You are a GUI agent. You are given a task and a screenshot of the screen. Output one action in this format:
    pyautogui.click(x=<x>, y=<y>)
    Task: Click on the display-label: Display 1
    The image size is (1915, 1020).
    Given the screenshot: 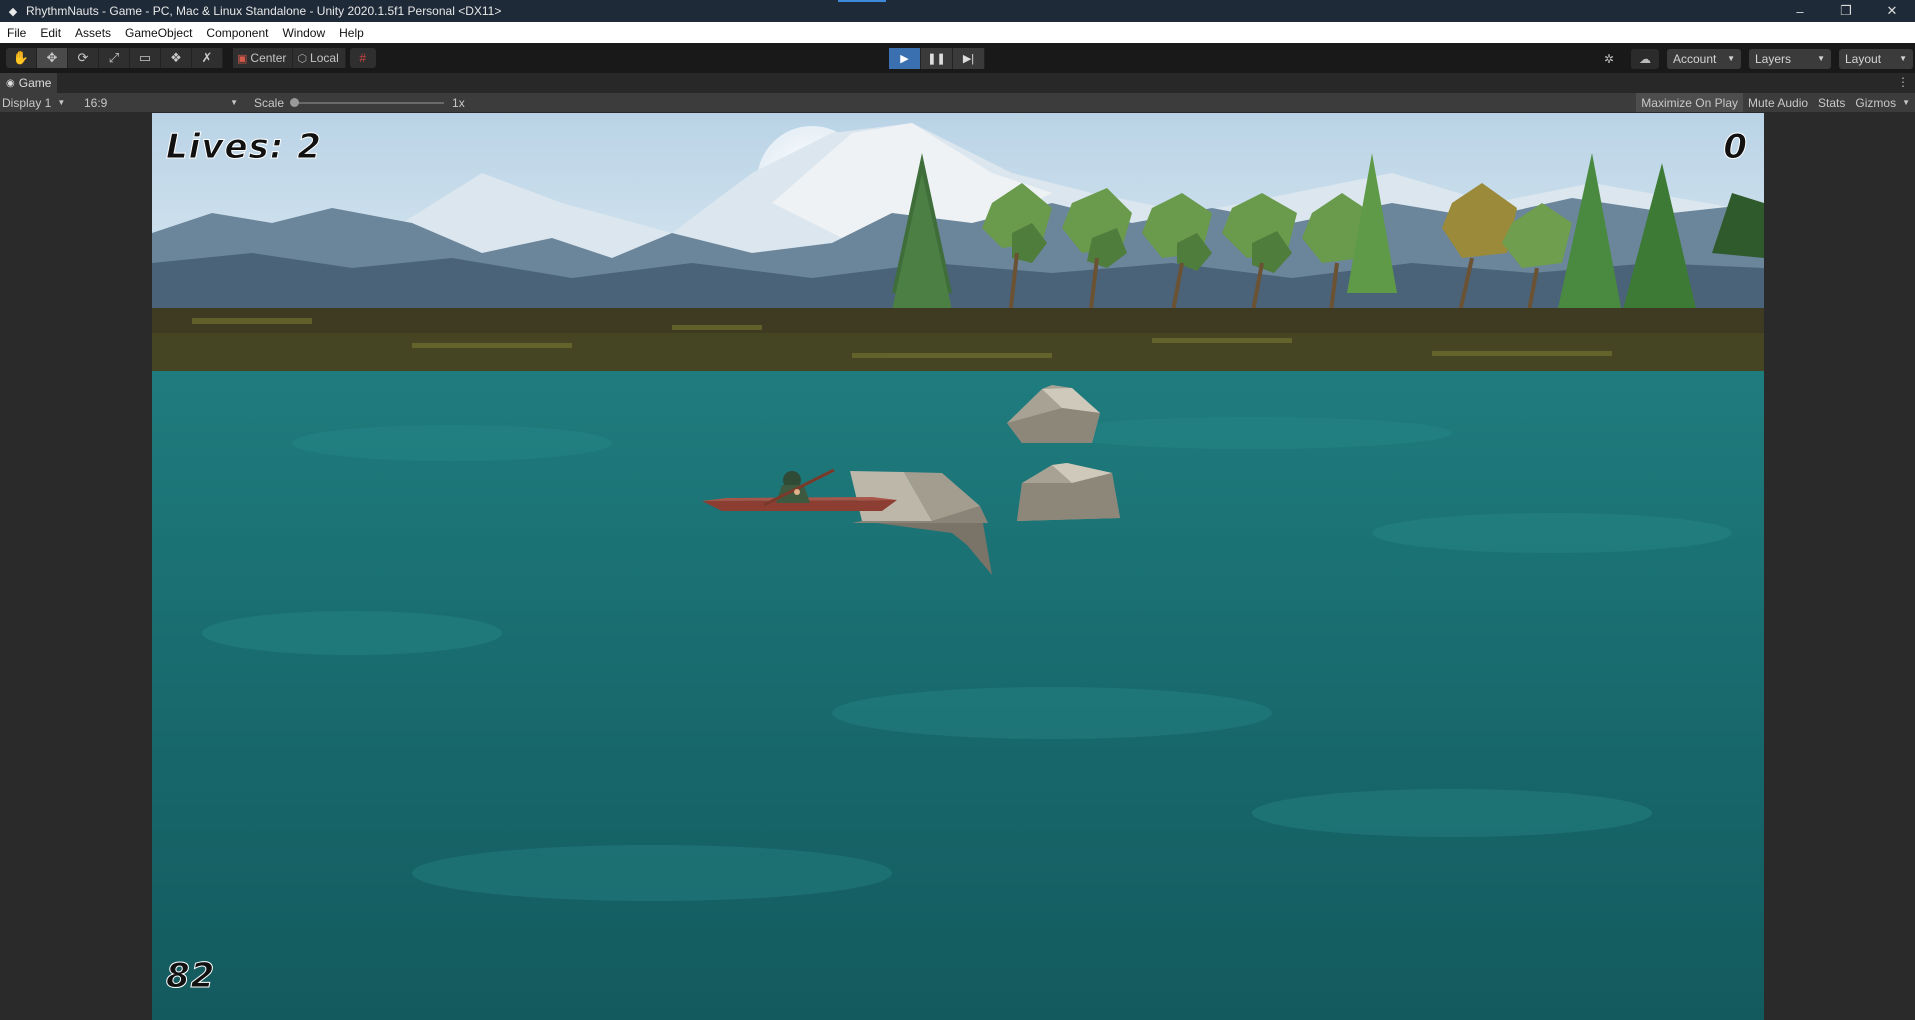 What is the action you would take?
    pyautogui.click(x=27, y=102)
    